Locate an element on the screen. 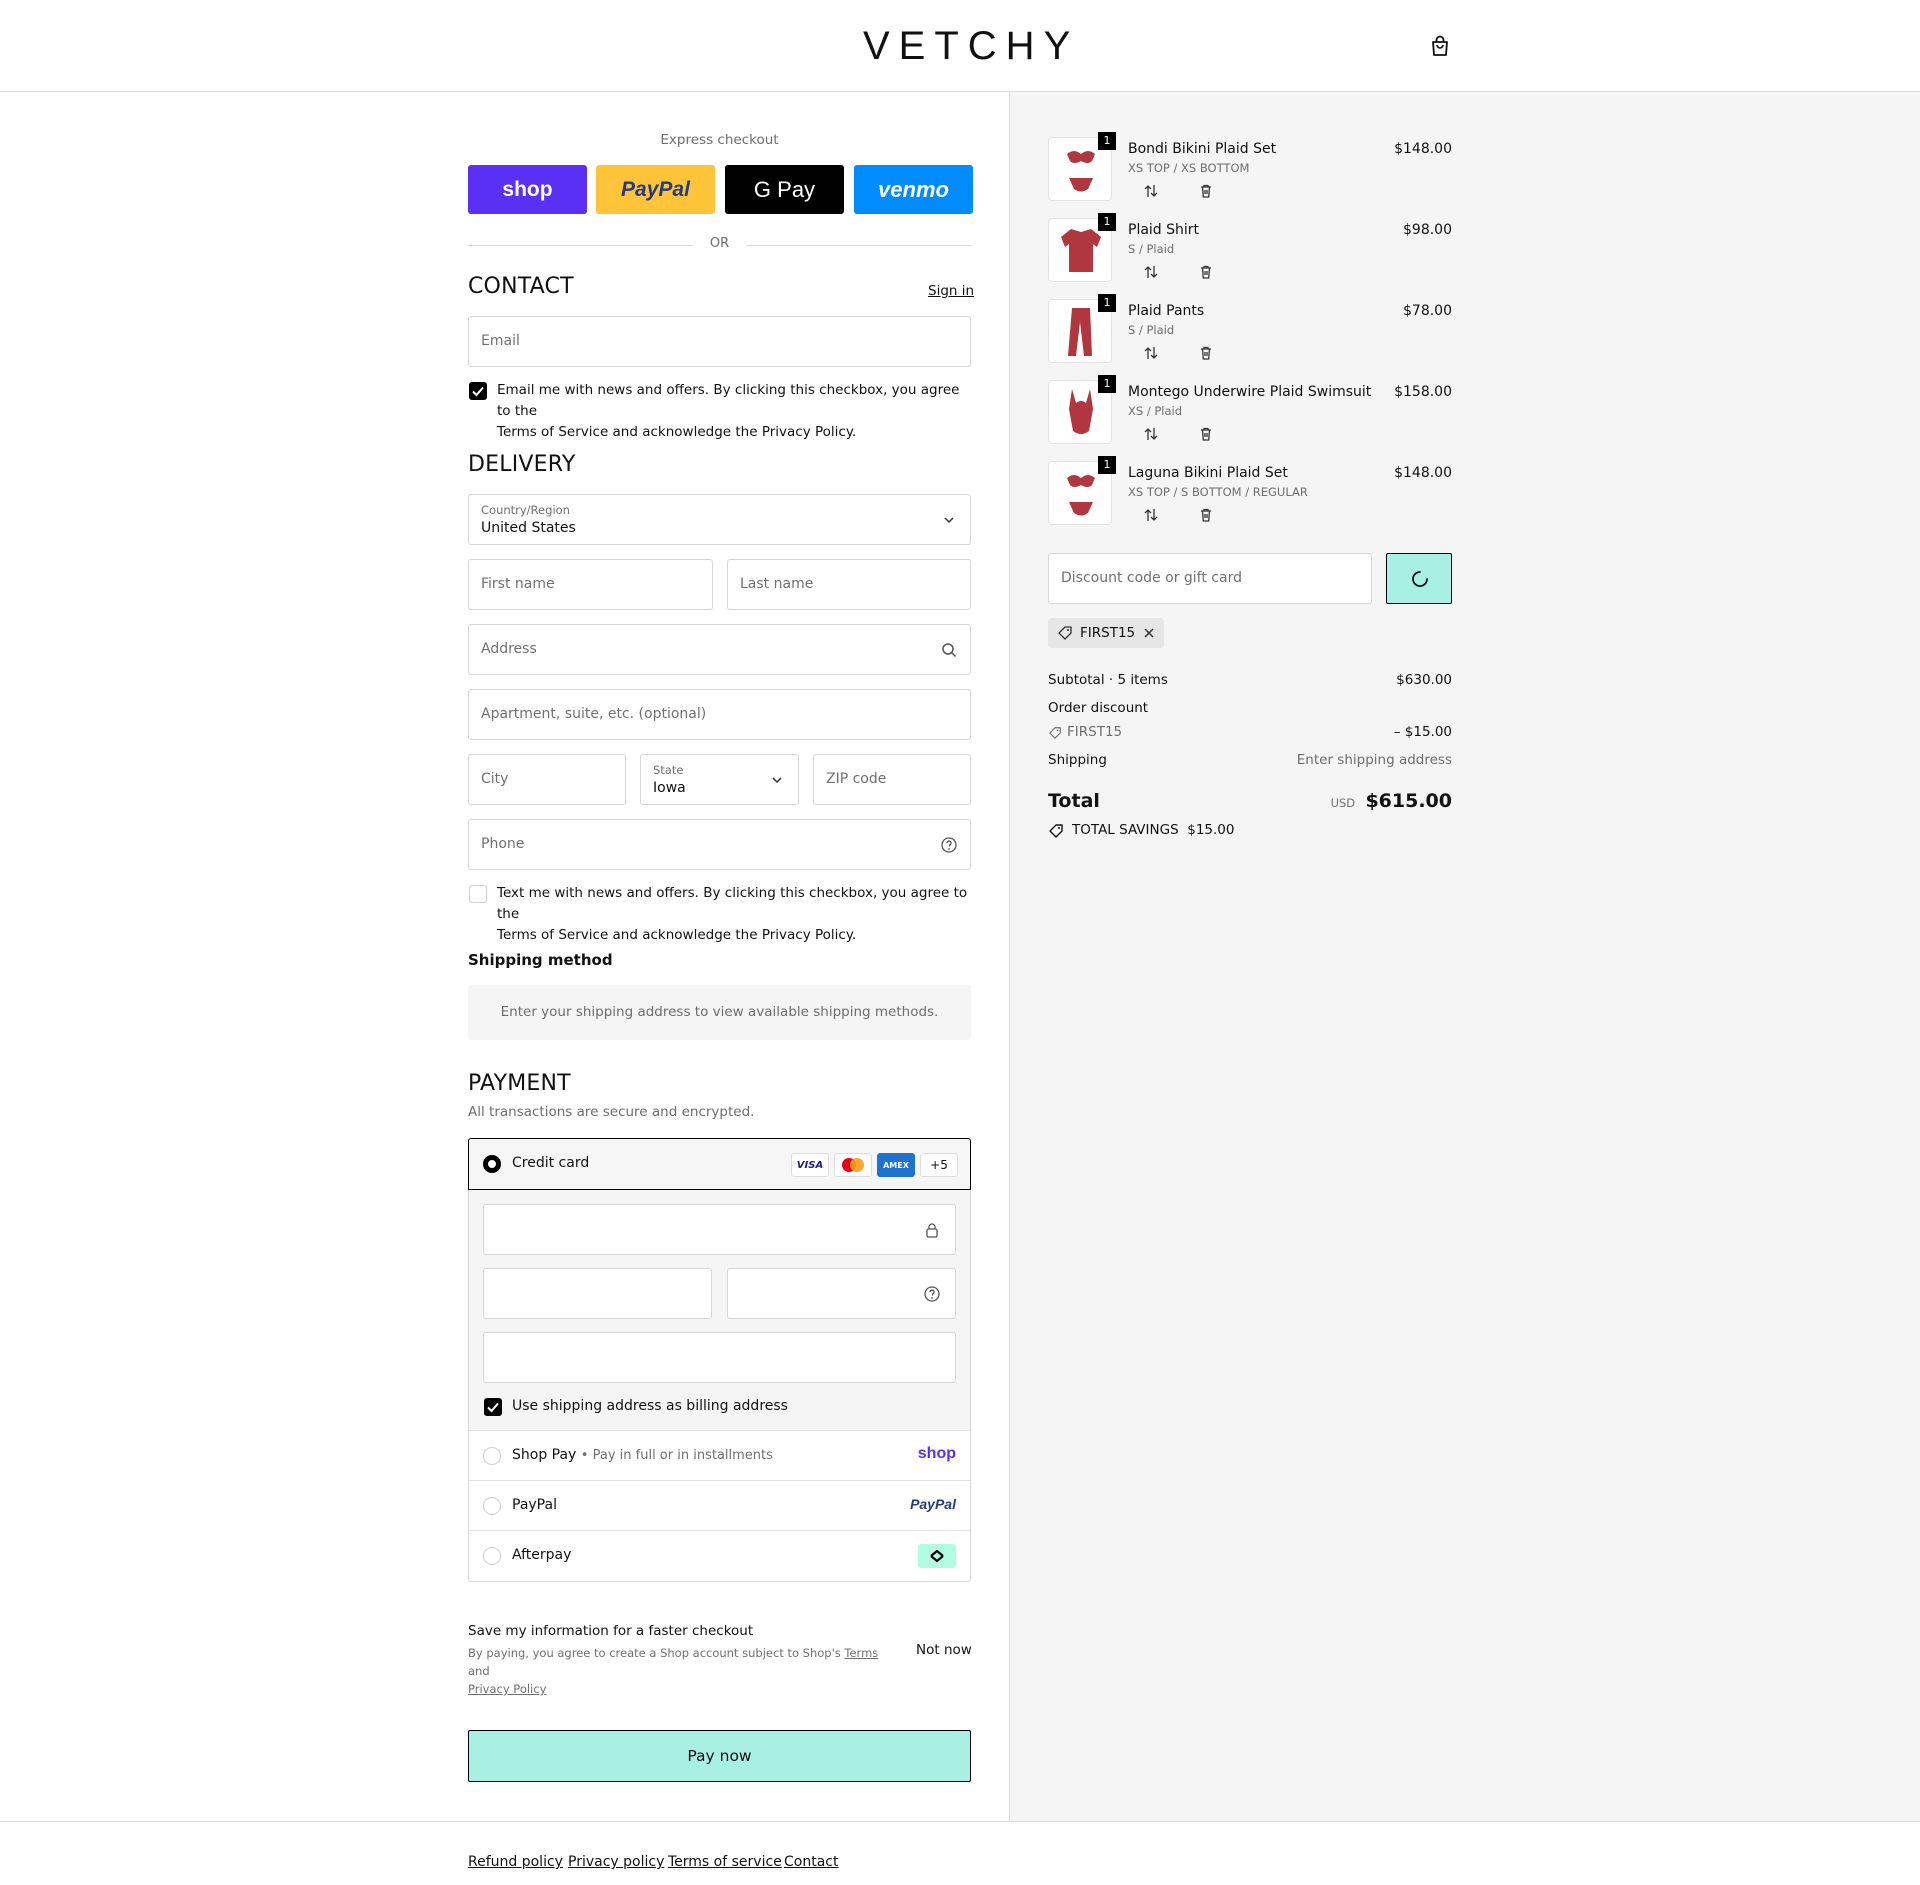 The image size is (1920, 1885). paypal-radio is located at coordinates (492, 1506).